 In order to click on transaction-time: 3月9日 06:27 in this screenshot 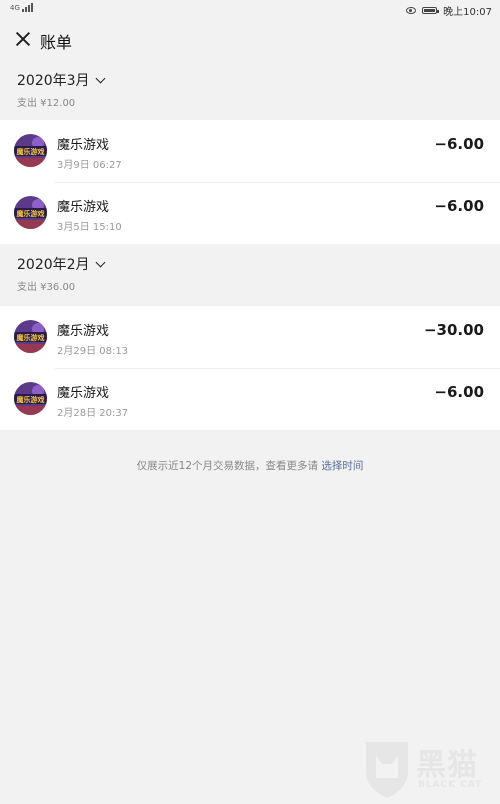, I will do `click(89, 165)`.